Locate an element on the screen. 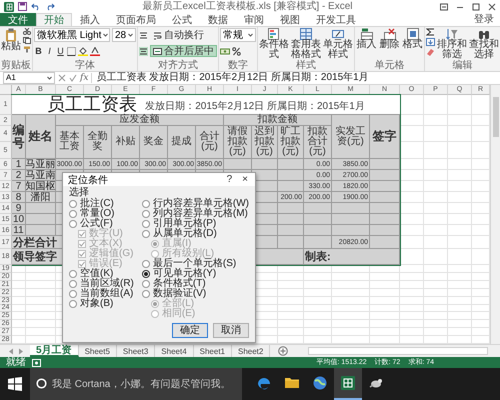  ribbon-display-icon is located at coordinates (444, 6).